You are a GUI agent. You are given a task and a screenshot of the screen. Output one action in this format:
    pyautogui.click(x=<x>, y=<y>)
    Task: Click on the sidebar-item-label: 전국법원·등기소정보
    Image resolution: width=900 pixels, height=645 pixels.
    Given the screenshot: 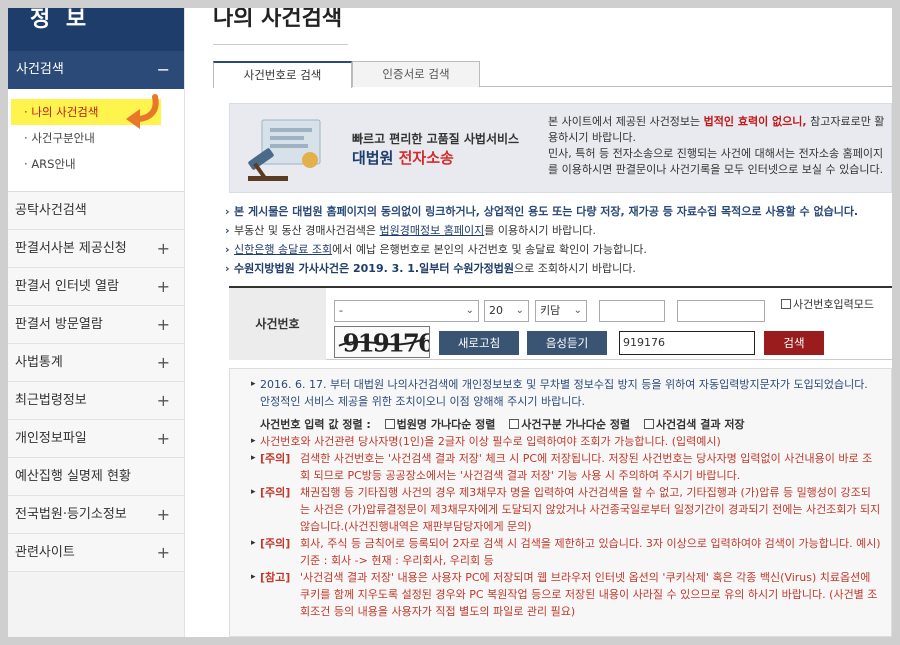 What is the action you would take?
    pyautogui.click(x=71, y=514)
    